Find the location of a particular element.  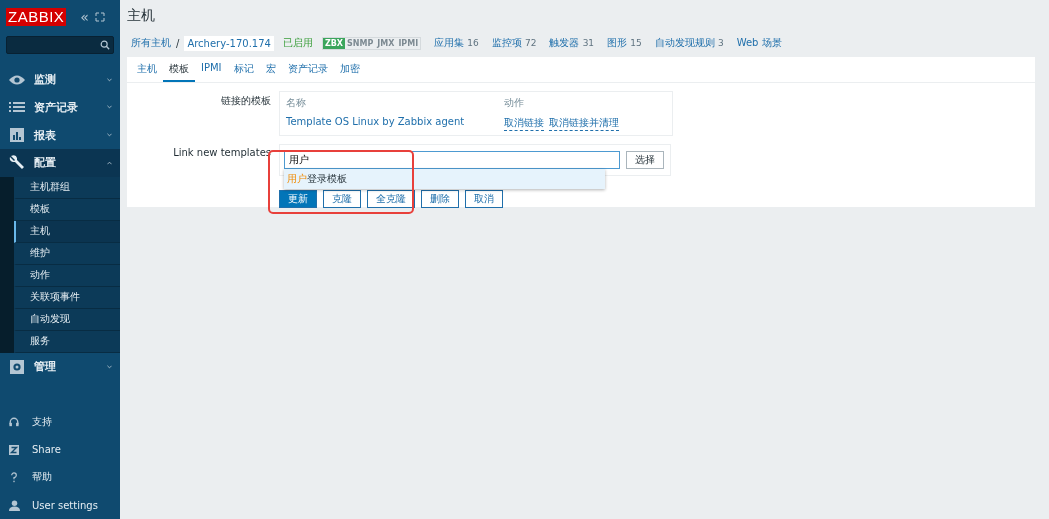

tab: 模板 is located at coordinates (179, 69).